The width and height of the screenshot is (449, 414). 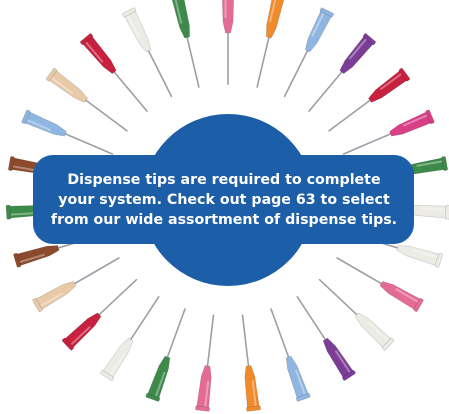 I want to click on dispense-tip-tan, so click(x=76, y=284).